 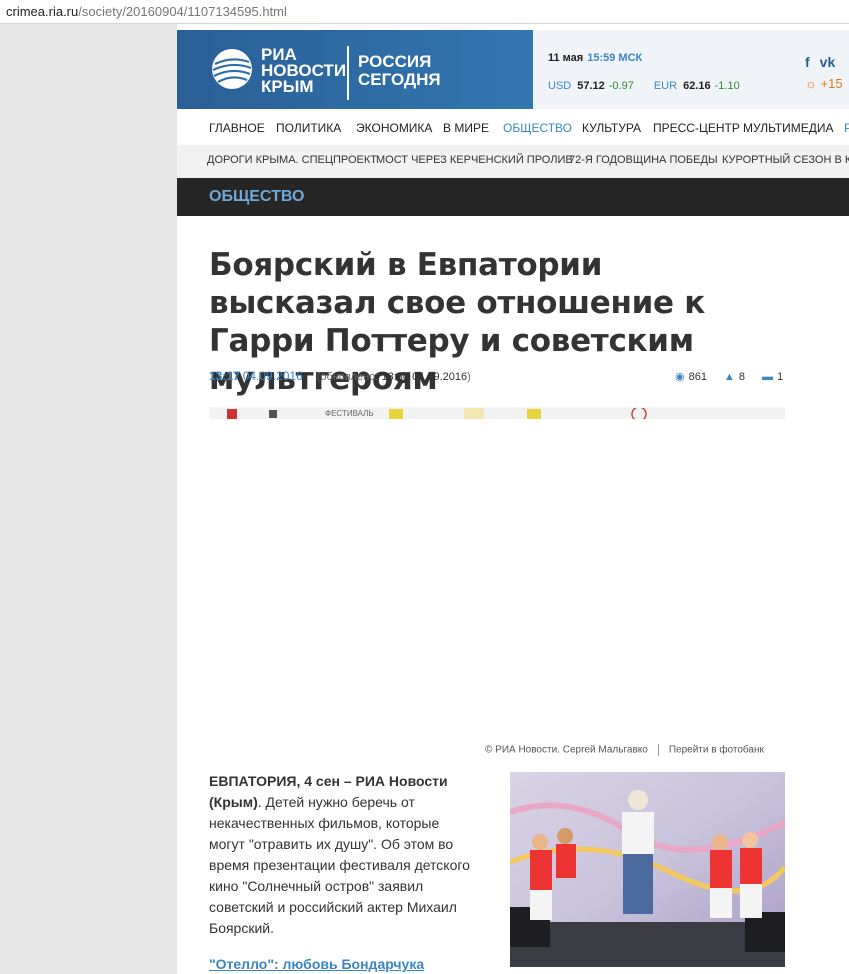 I want to click on header-date: 11 мая 15:59 МСК, so click(x=595, y=58).